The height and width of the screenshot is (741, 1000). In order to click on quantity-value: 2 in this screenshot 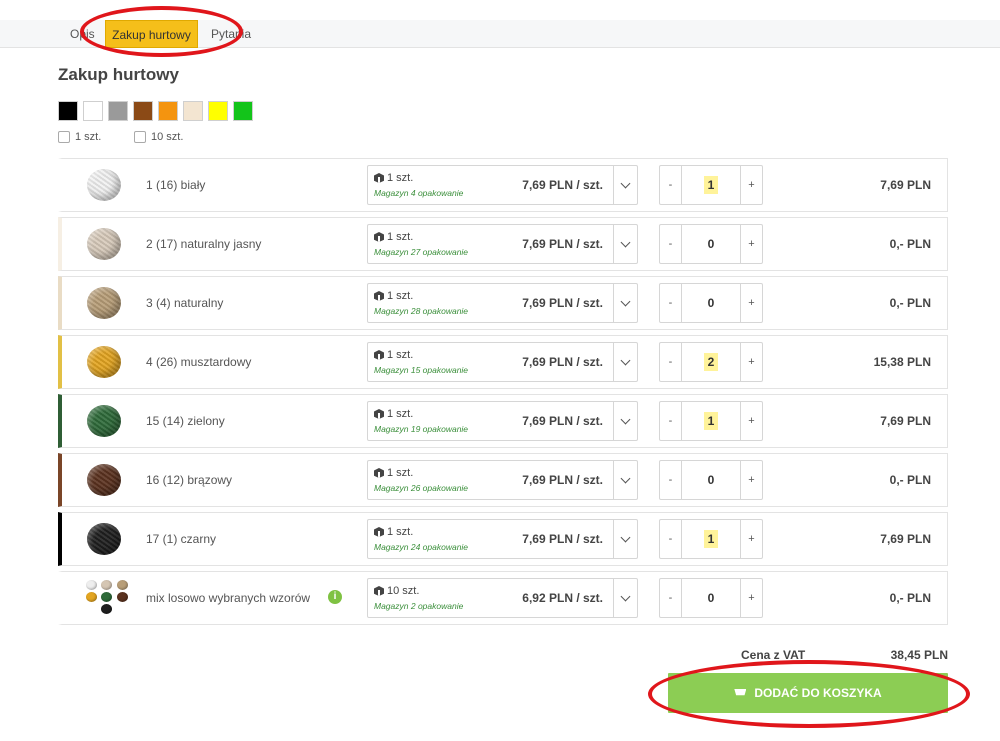, I will do `click(711, 362)`.